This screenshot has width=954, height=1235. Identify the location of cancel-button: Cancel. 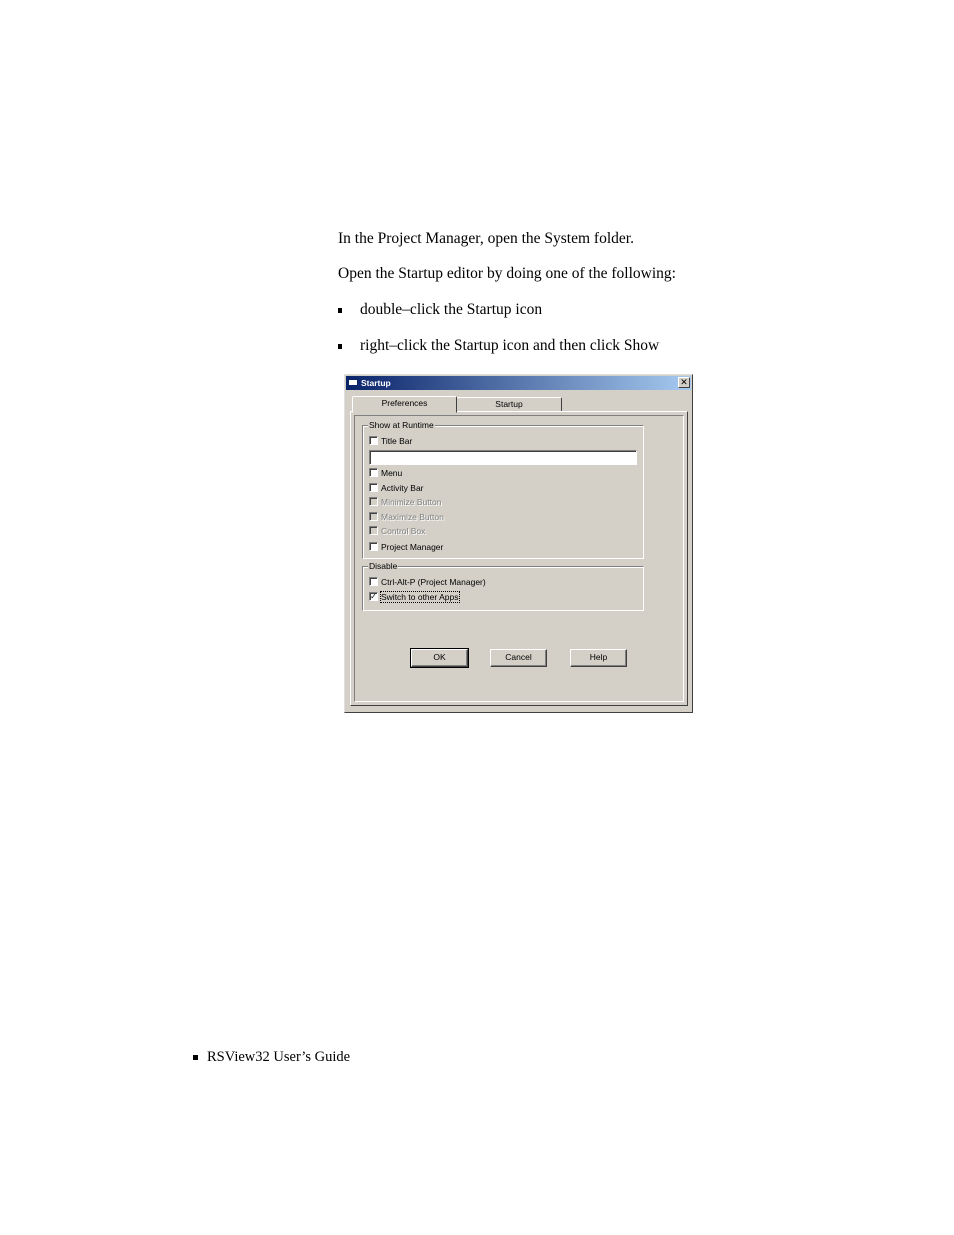
(518, 658).